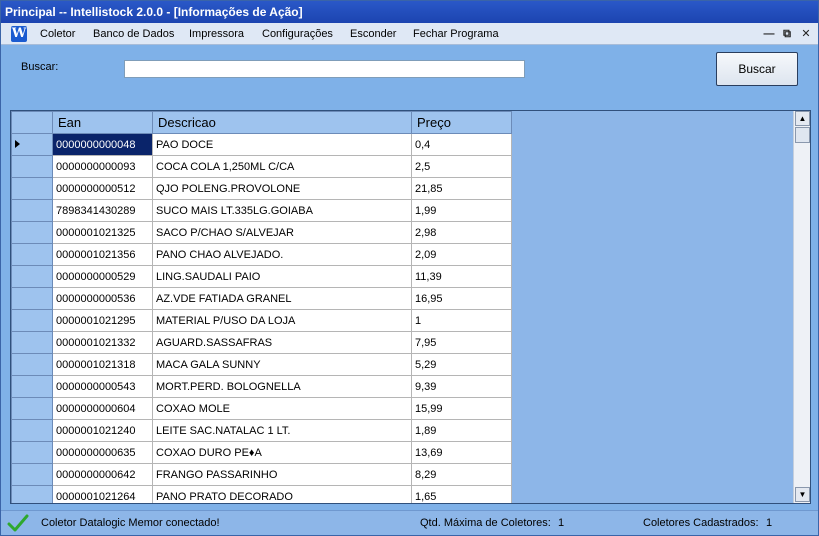 The height and width of the screenshot is (536, 819). What do you see at coordinates (102, 320) in the screenshot?
I see `cell-ean: 0000001021295` at bounding box center [102, 320].